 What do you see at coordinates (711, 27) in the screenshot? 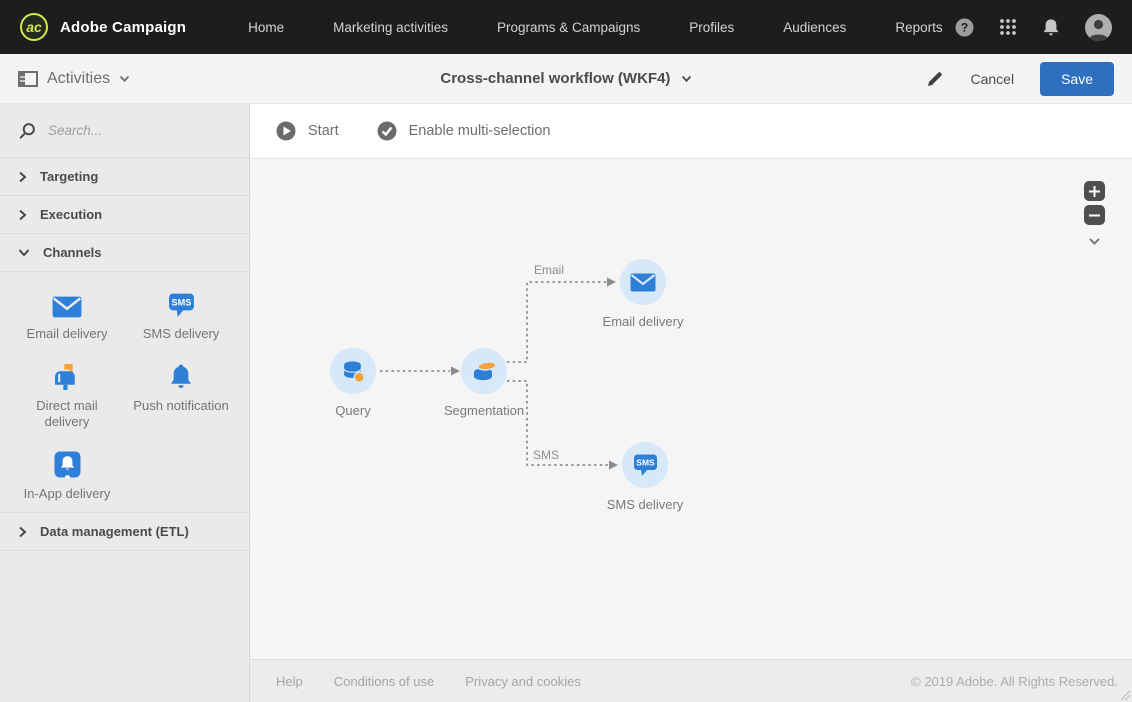
I see `nav-item-profiles: Profiles` at bounding box center [711, 27].